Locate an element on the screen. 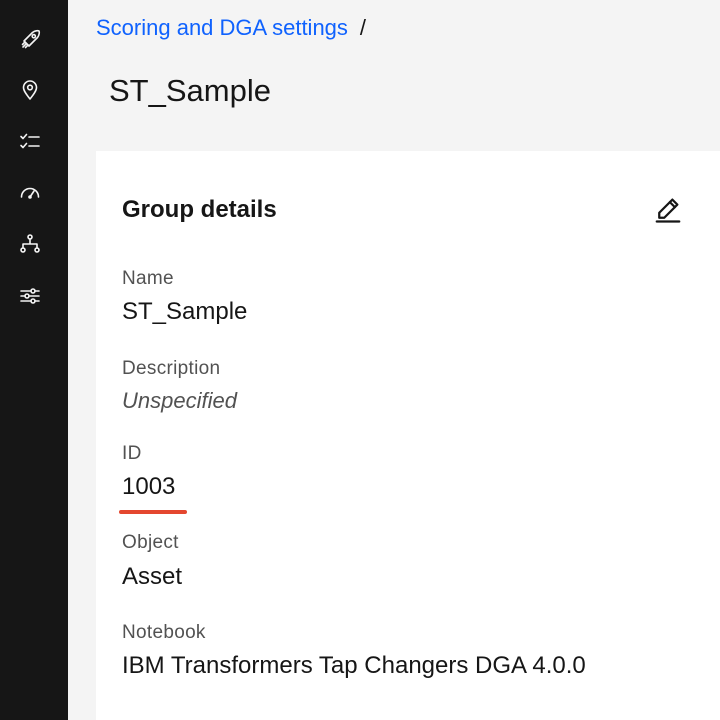  sliders-icon is located at coordinates (30, 296).